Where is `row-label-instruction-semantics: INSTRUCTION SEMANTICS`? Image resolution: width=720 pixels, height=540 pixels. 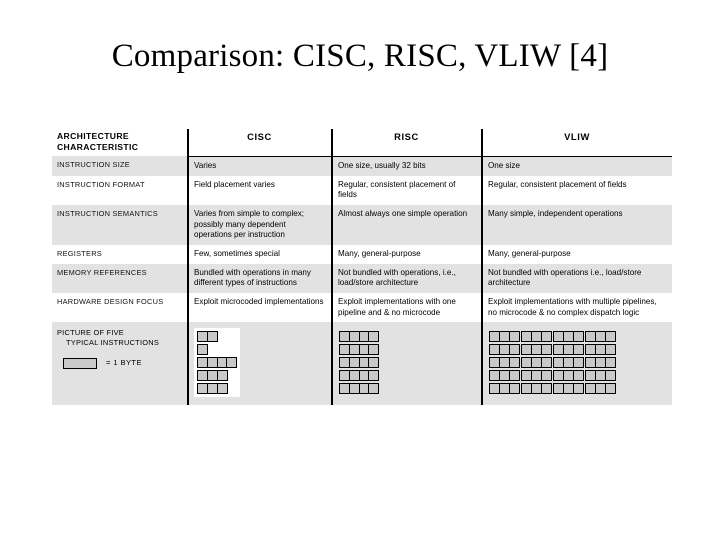
row-label-instruction-semantics: INSTRUCTION SEMANTICS is located at coordinates (120, 224).